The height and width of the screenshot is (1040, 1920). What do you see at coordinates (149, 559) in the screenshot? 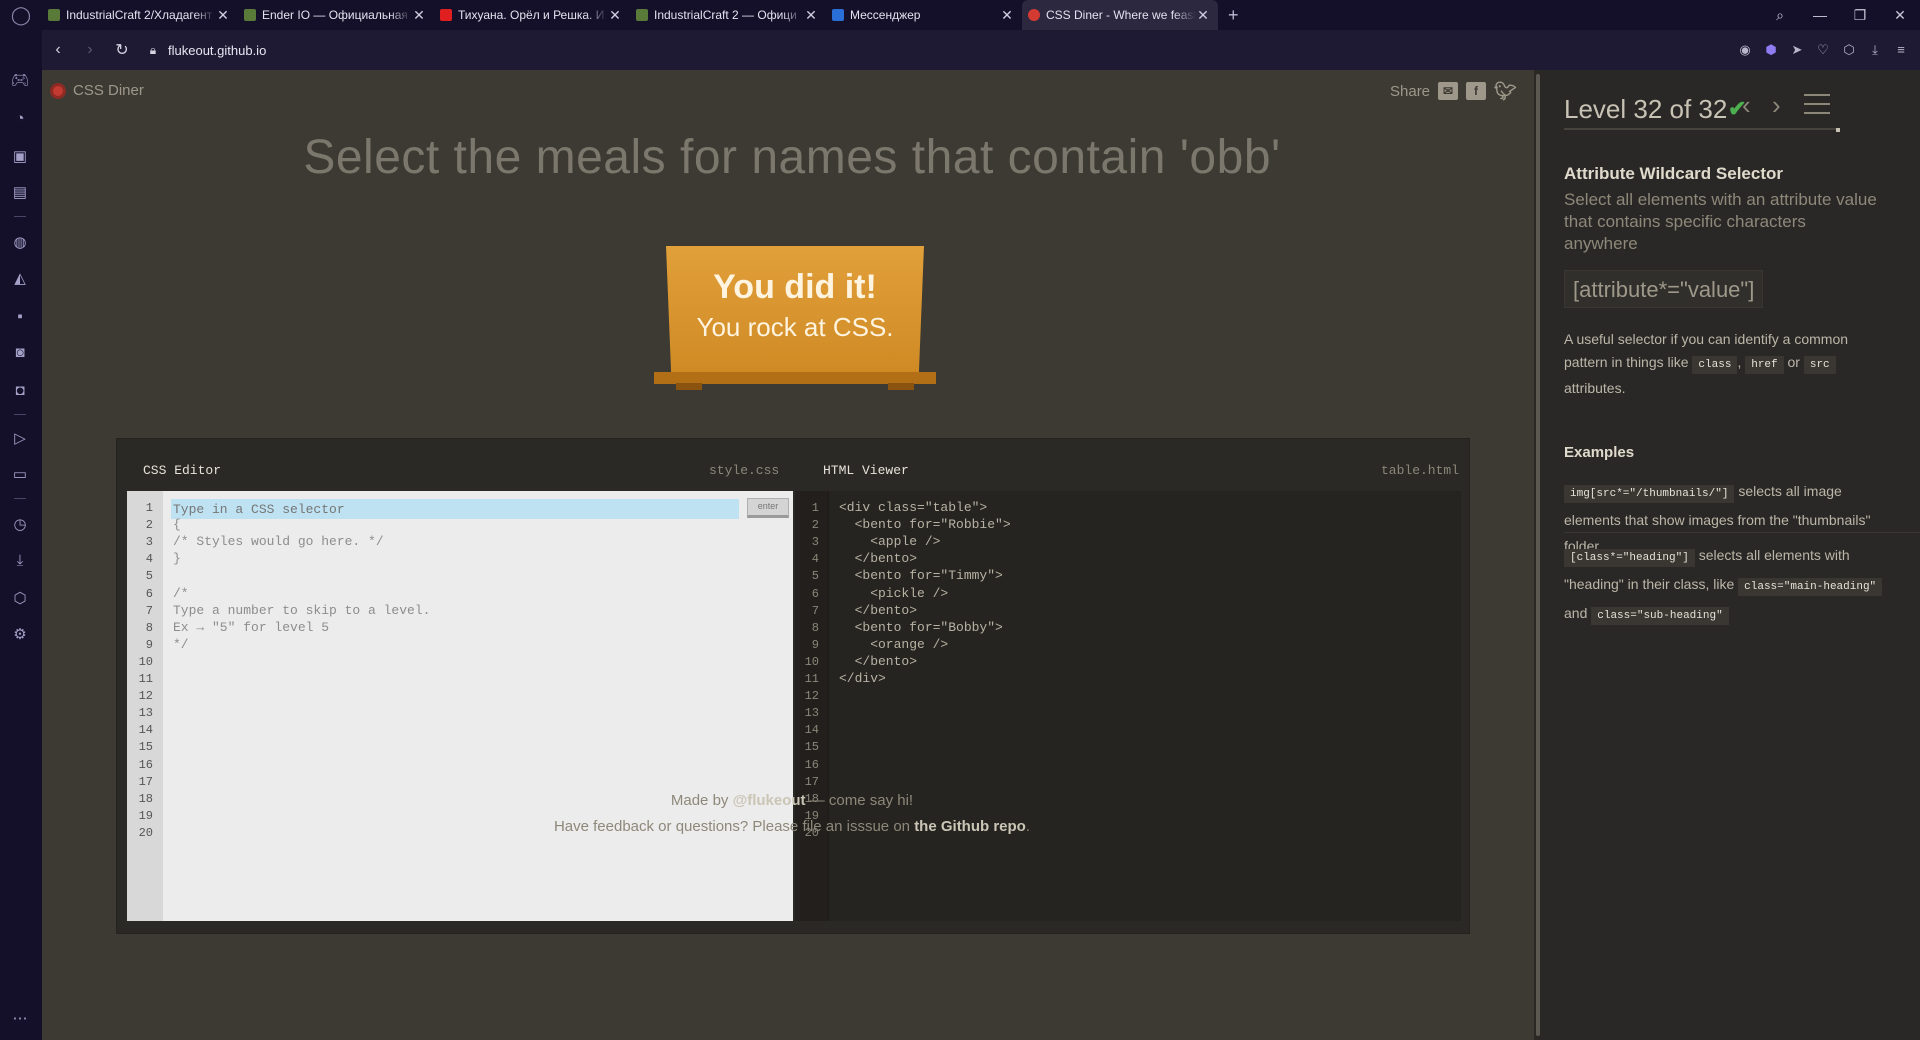
I see `line-number: 4` at bounding box center [149, 559].